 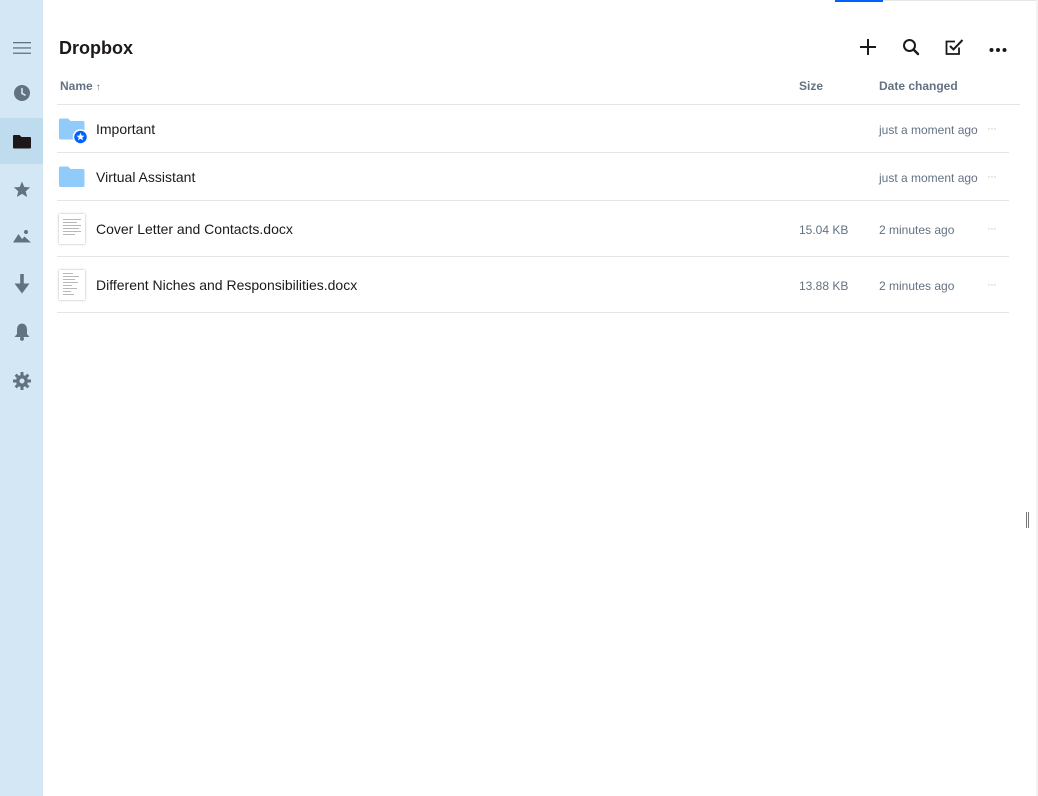 I want to click on column-header-name: Name ↑, so click(x=80, y=86).